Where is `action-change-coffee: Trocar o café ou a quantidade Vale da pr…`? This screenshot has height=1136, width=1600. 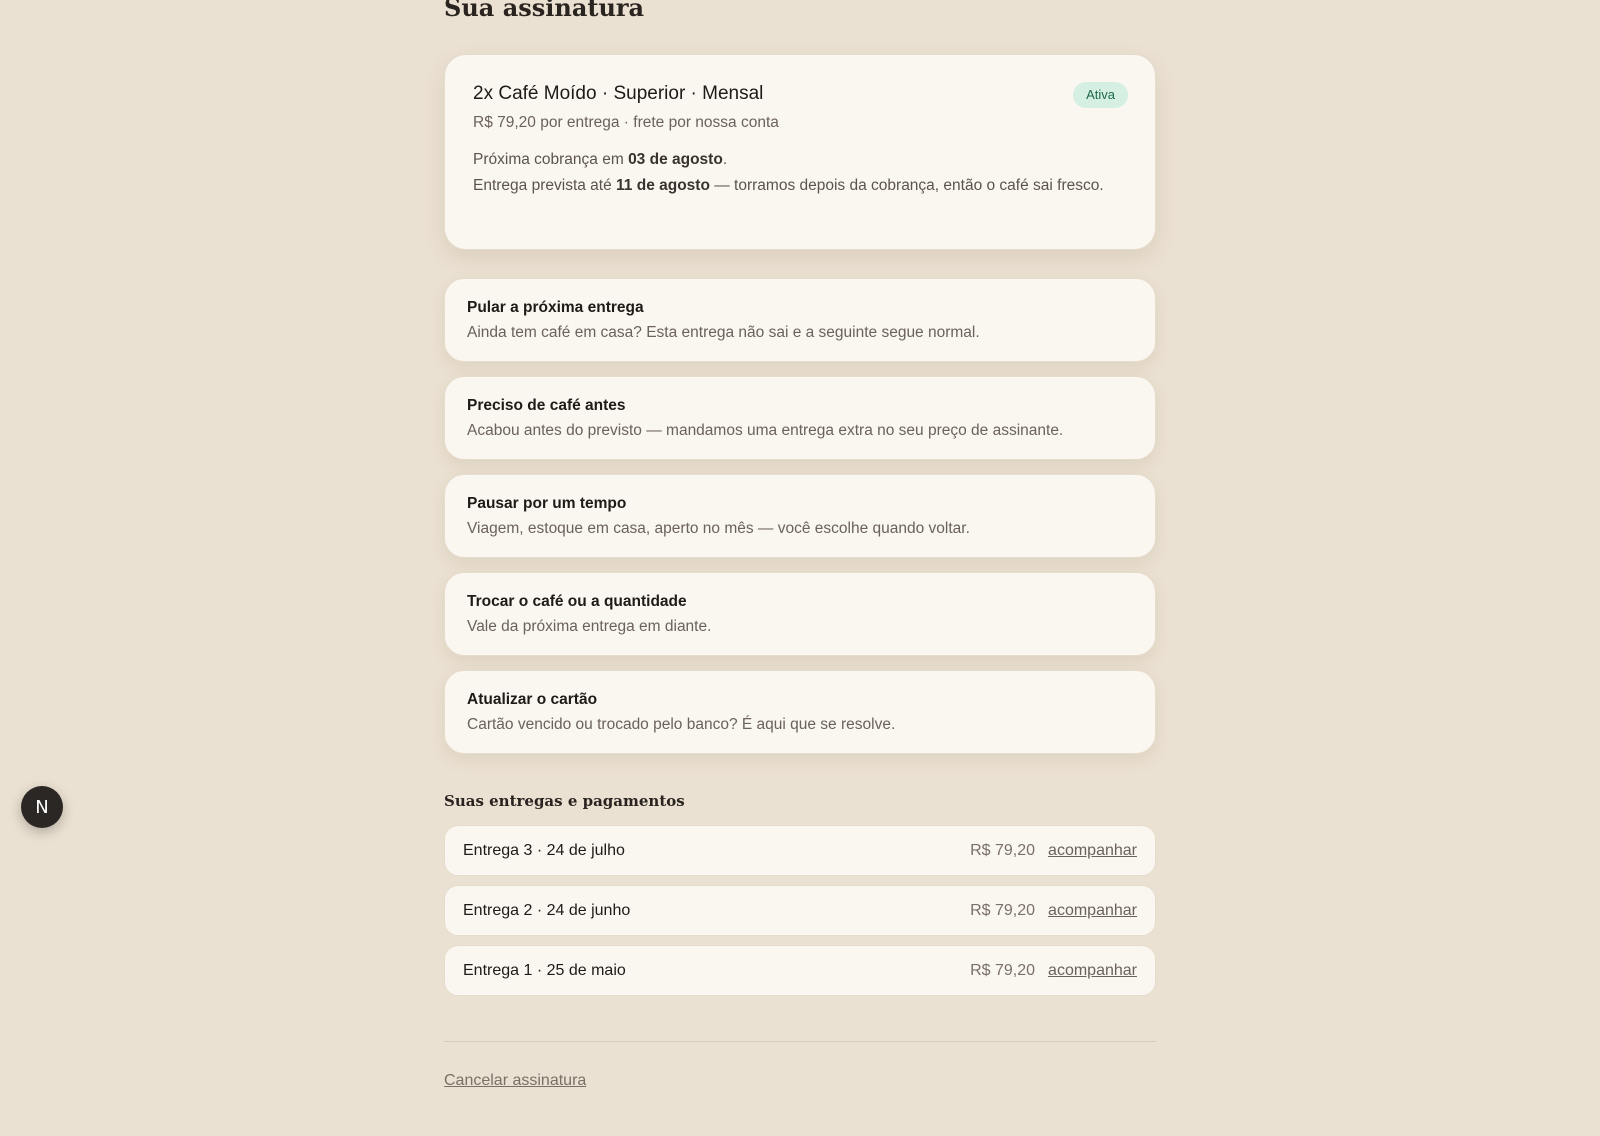 action-change-coffee: Trocar o café ou a quantidade Vale da pr… is located at coordinates (800, 614).